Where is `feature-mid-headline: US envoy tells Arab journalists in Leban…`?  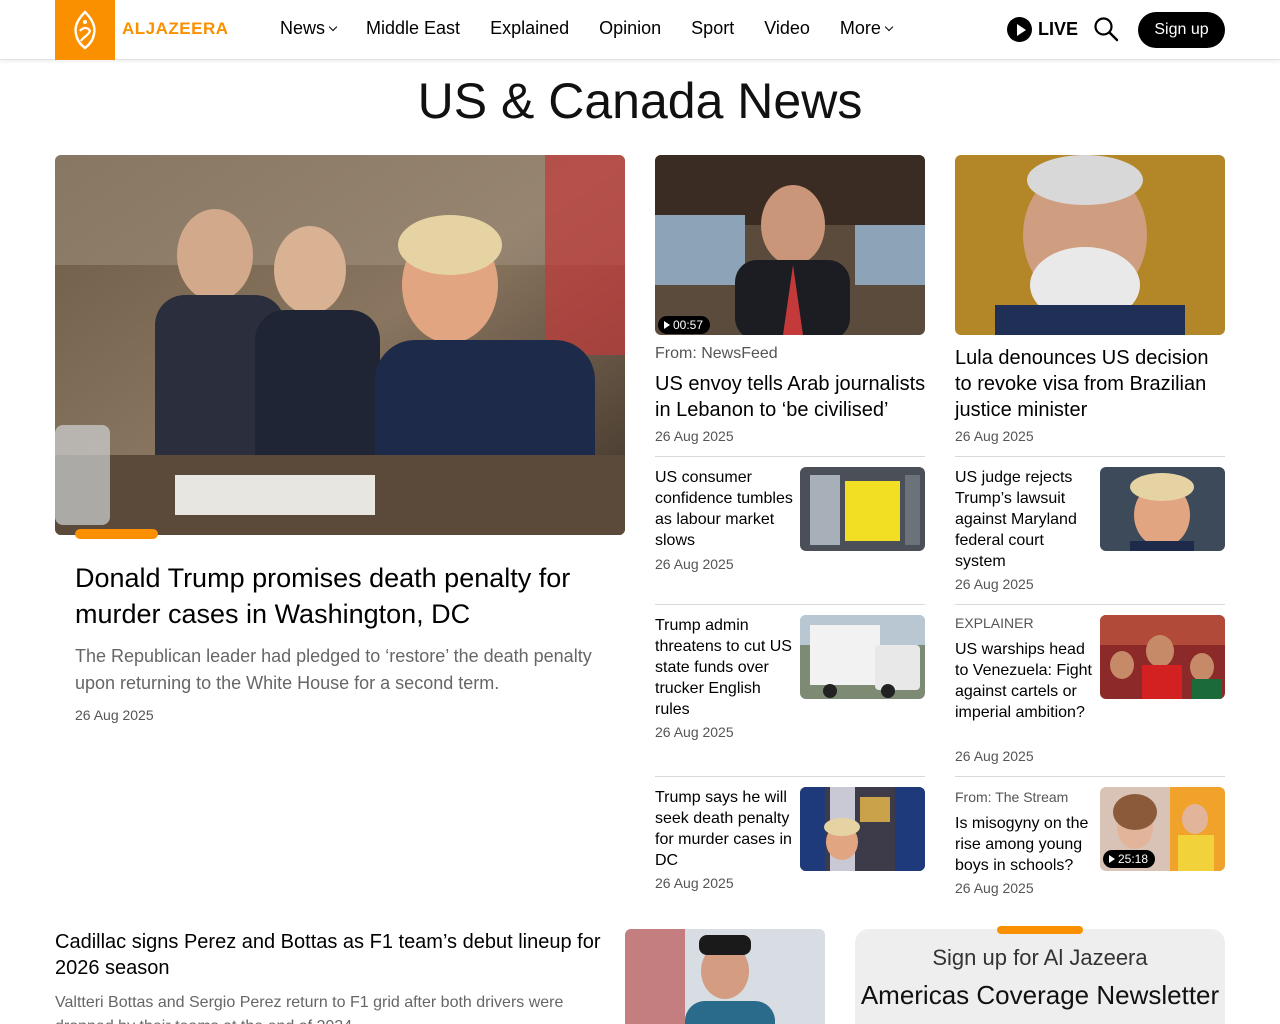 feature-mid-headline: US envoy tells Arab journalists in Leban… is located at coordinates (792, 397).